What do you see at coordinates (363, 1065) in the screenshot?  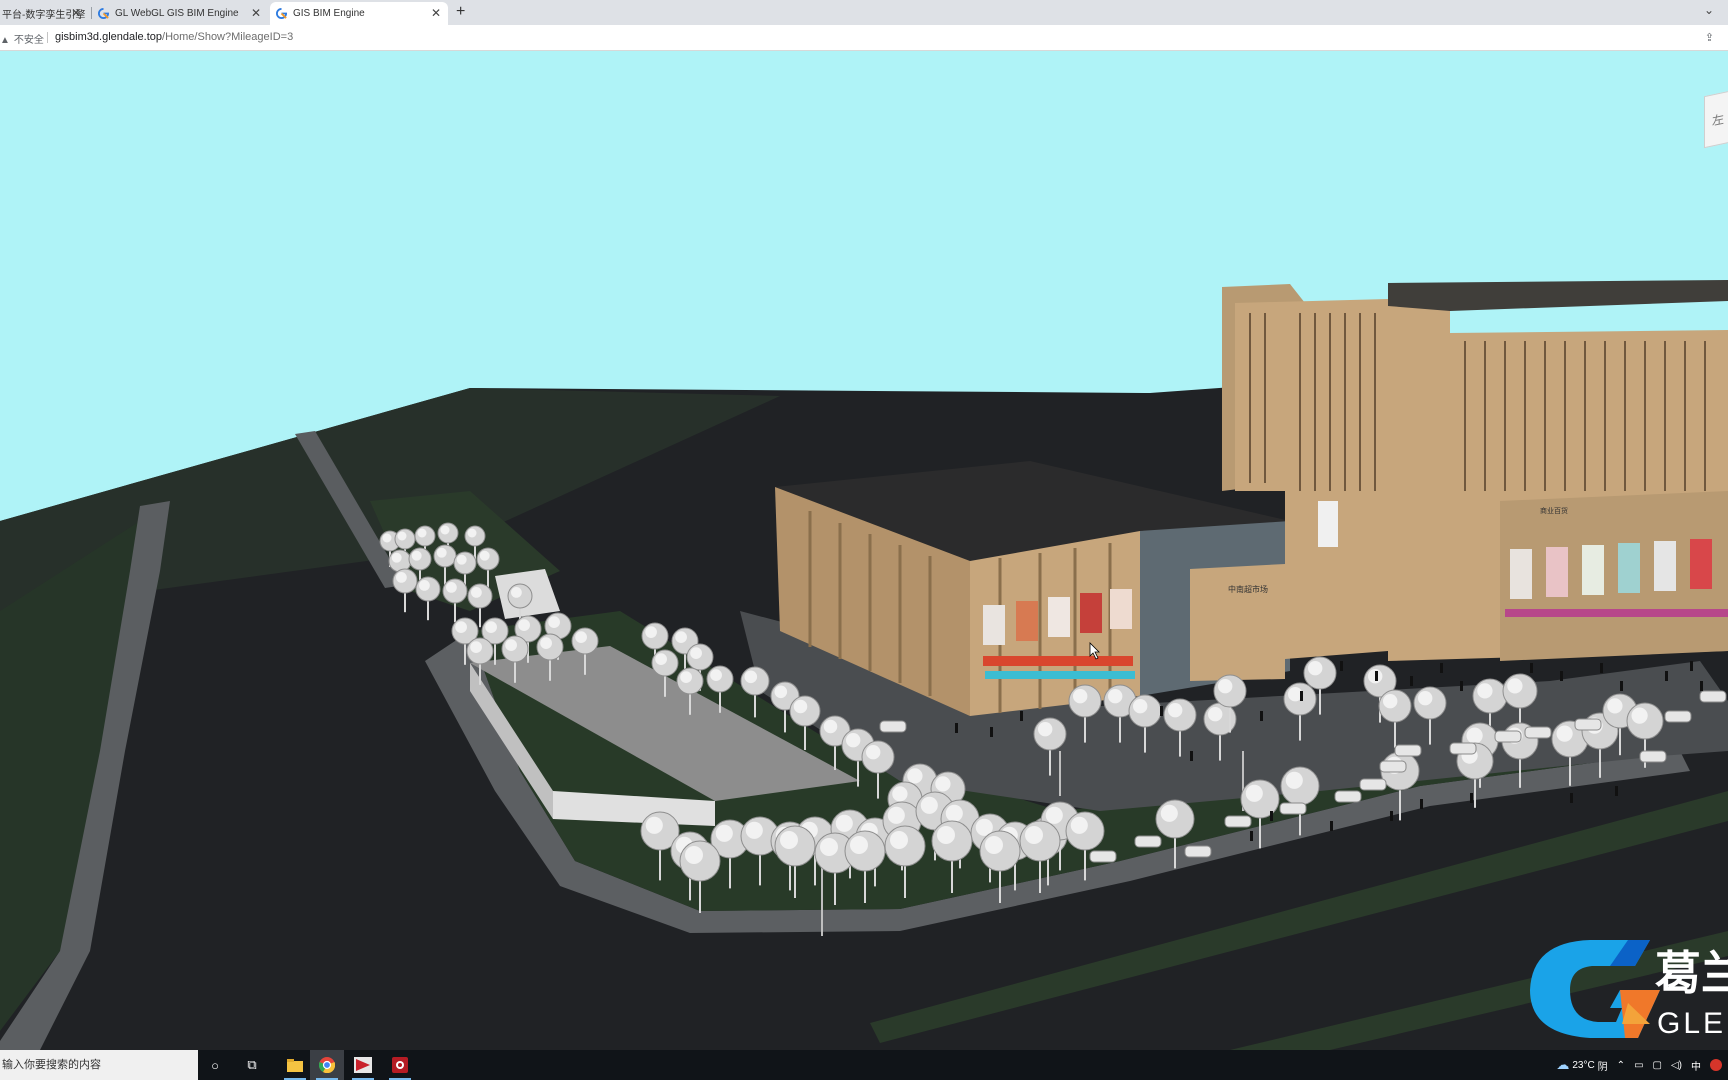 I see `app-red-icon` at bounding box center [363, 1065].